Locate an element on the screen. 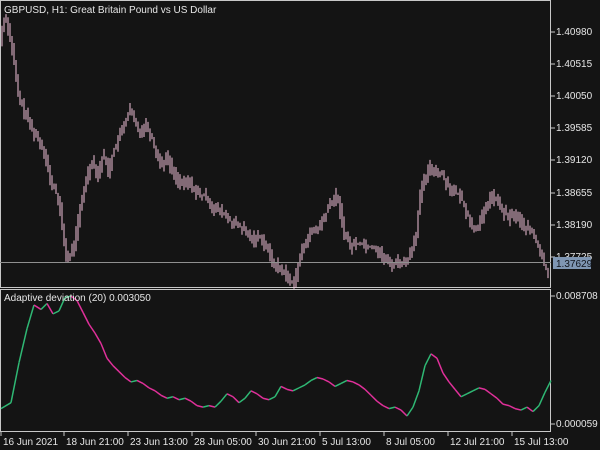  current-price-label: 1.37629 is located at coordinates (574, 264).